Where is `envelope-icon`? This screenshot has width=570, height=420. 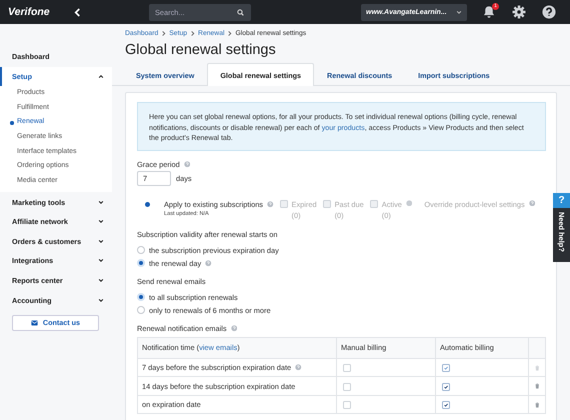 envelope-icon is located at coordinates (34, 323).